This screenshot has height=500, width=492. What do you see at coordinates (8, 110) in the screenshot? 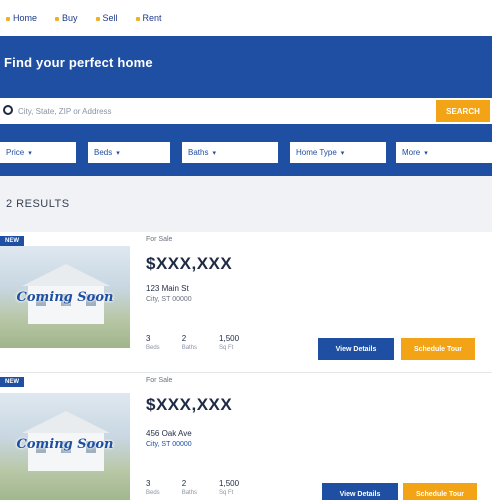
I see `search-icon` at bounding box center [8, 110].